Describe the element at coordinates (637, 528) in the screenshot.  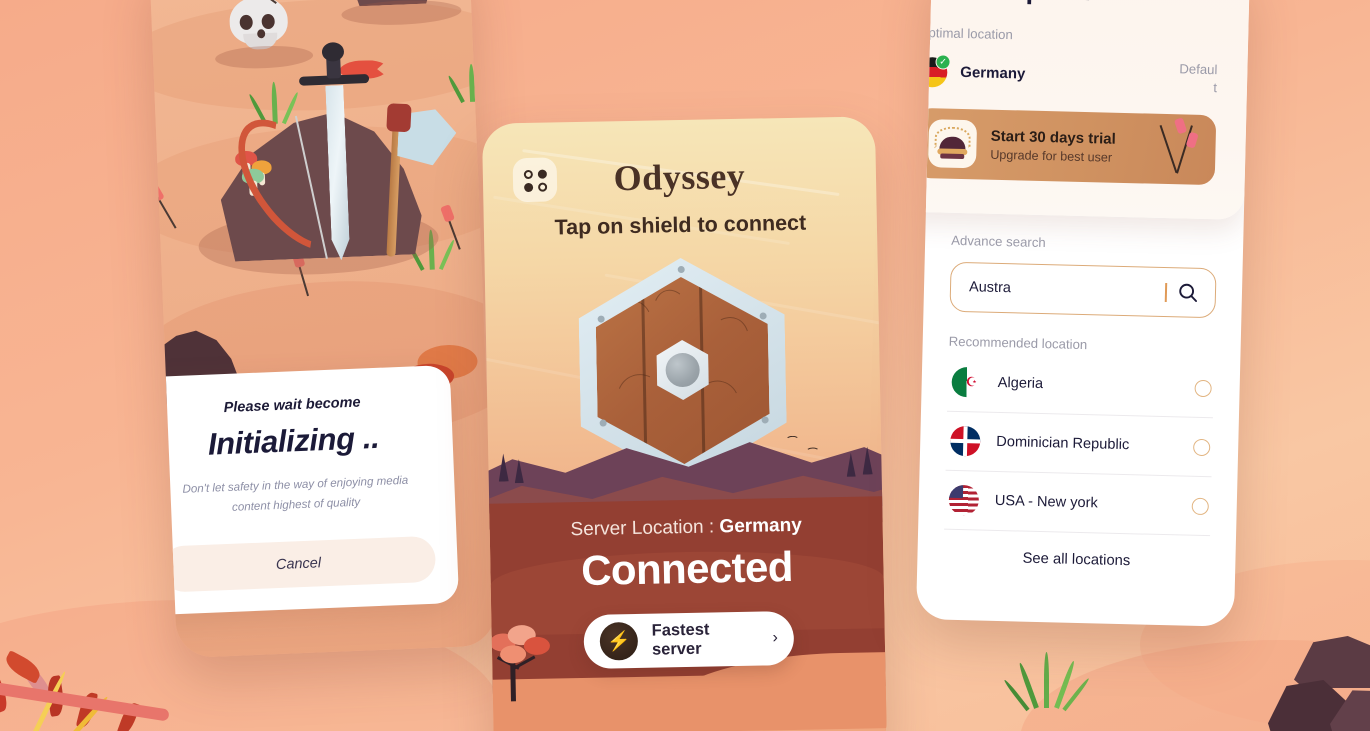
I see `server-location-label: Server Location` at that location.